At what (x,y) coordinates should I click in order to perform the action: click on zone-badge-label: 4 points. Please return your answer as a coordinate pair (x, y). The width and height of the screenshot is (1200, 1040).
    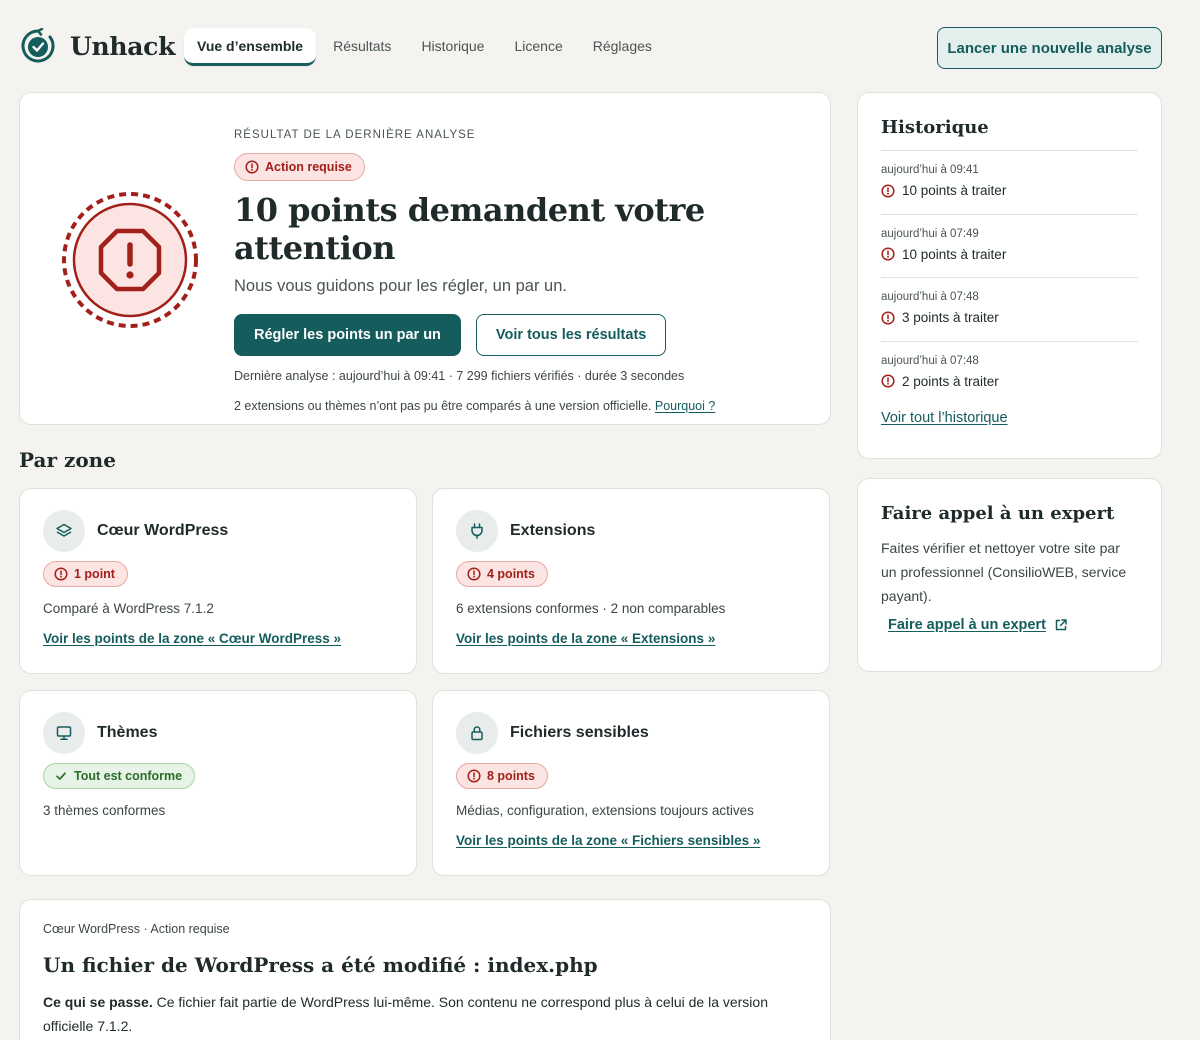
    Looking at the image, I should click on (511, 574).